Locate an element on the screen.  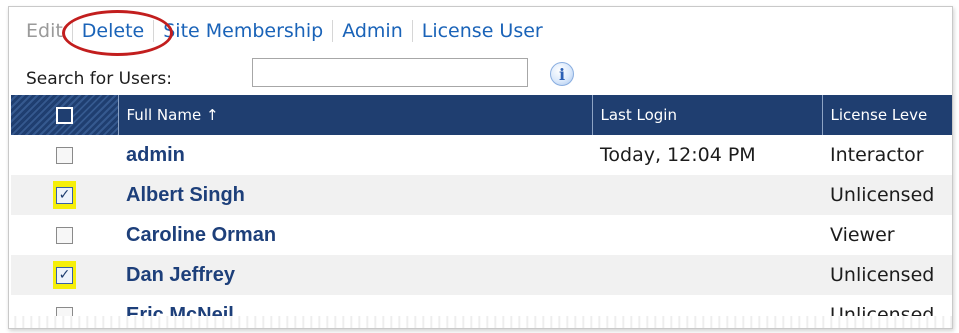
info-icon: i is located at coordinates (562, 74).